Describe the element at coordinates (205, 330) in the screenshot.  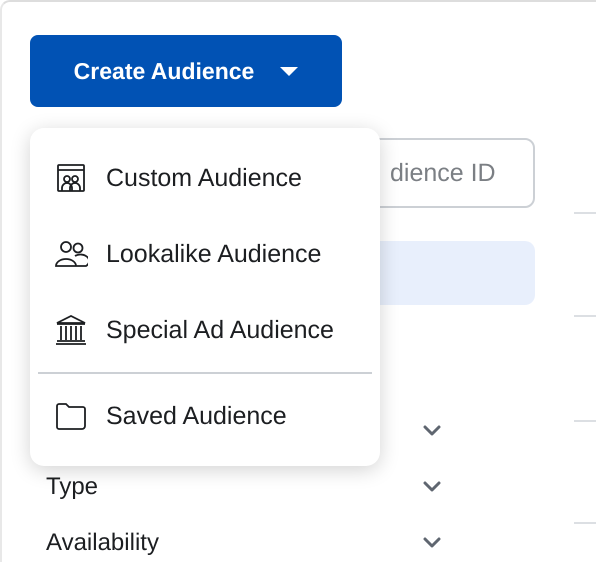
I see `menu-item: Special Ad Audience` at that location.